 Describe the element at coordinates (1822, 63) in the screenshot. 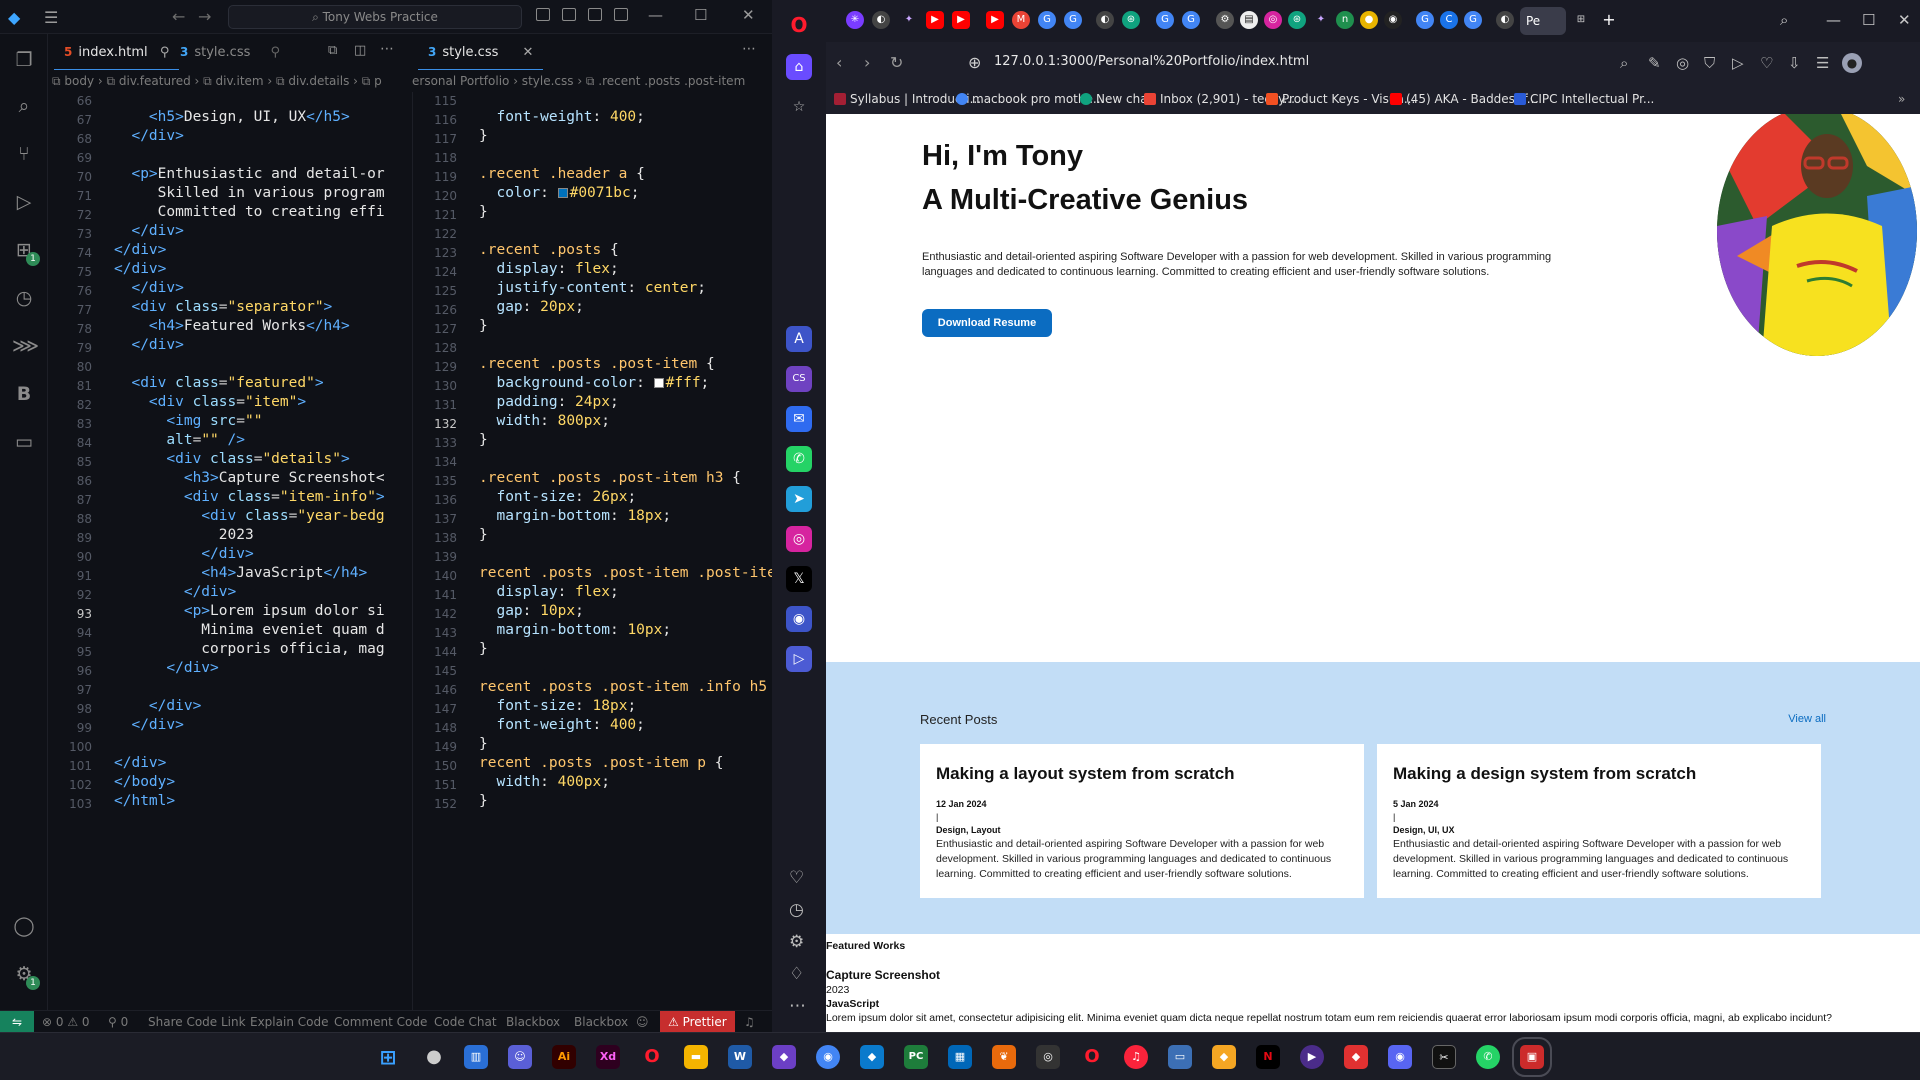

I see `easy-setup-icon: ☰` at that location.